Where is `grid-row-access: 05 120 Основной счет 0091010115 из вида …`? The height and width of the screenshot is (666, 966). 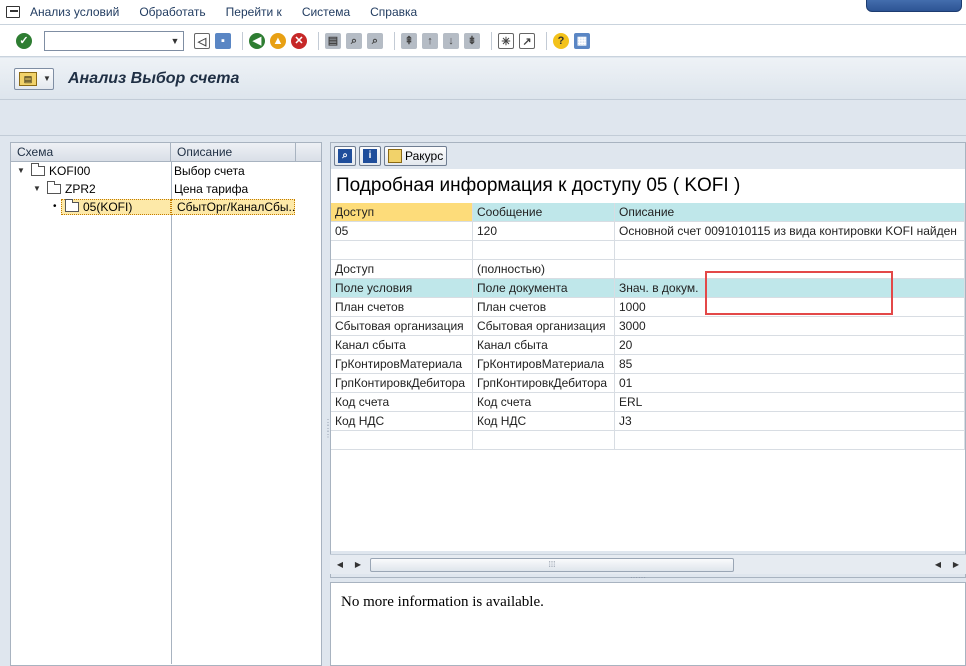
grid-row-access: 05 120 Основной счет 0091010115 из вида … is located at coordinates (648, 231).